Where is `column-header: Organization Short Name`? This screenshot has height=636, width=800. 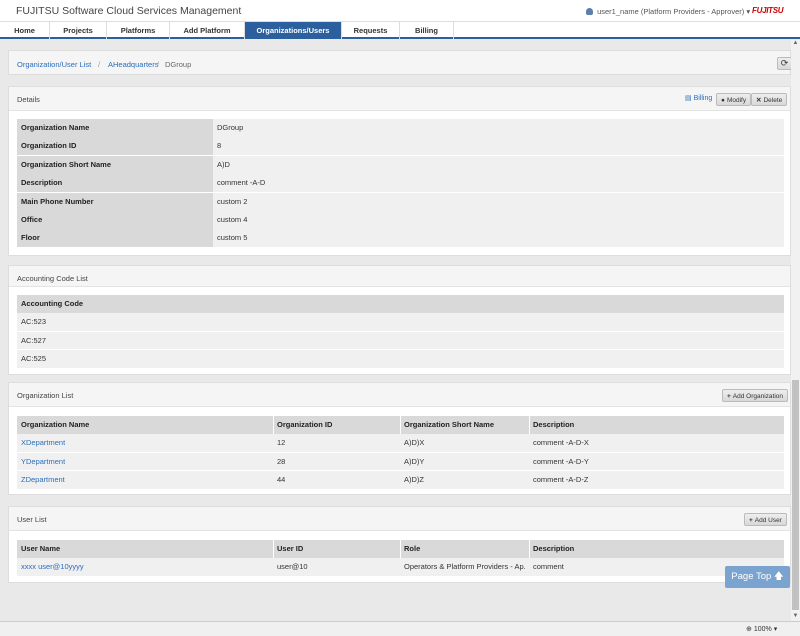 column-header: Organization Short Name is located at coordinates (449, 424).